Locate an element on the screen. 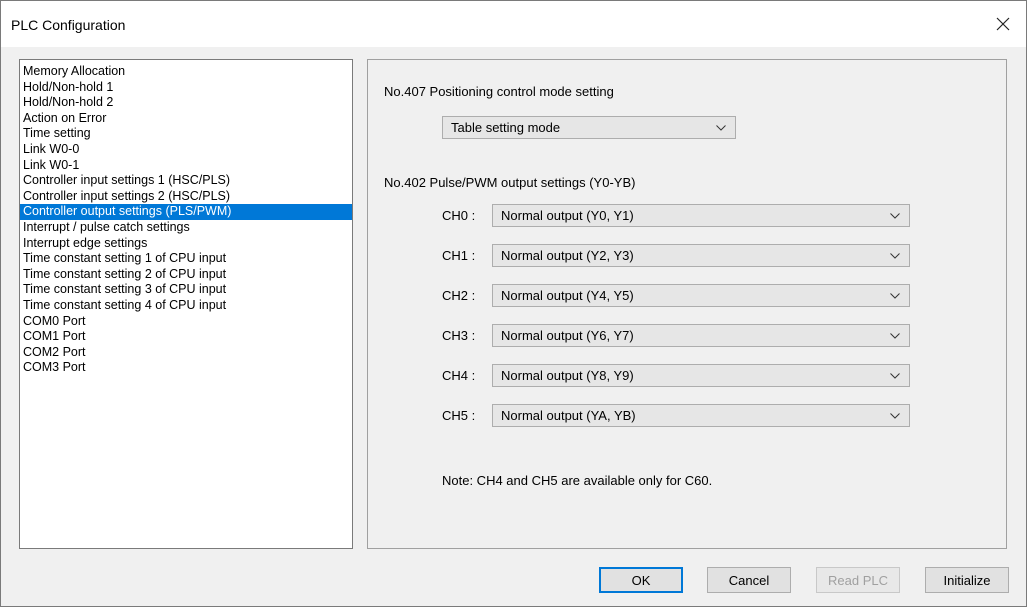  list-item: Link W0-1 is located at coordinates (186, 166).